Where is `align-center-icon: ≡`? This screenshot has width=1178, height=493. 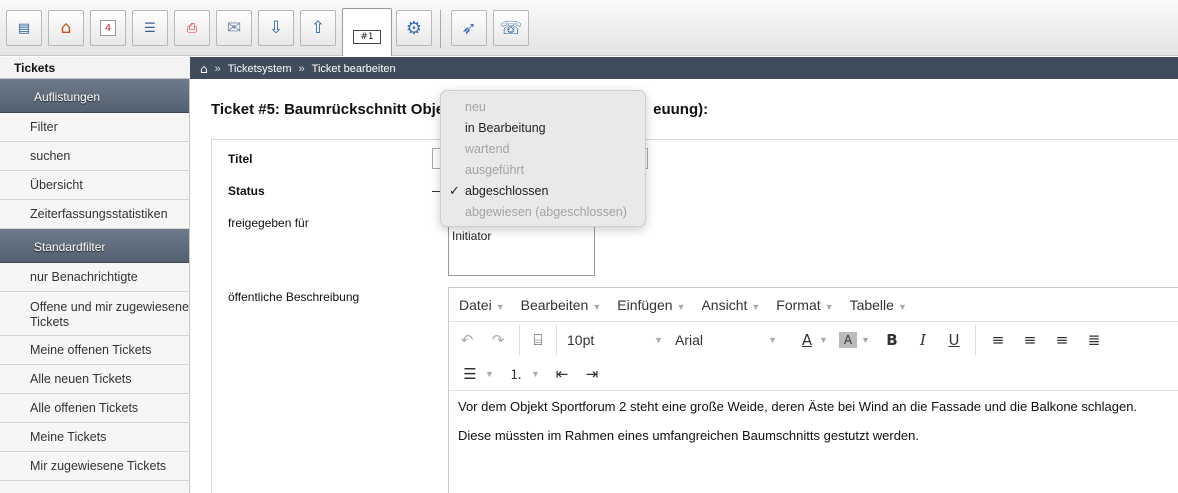
align-center-icon: ≡ is located at coordinates (1030, 340).